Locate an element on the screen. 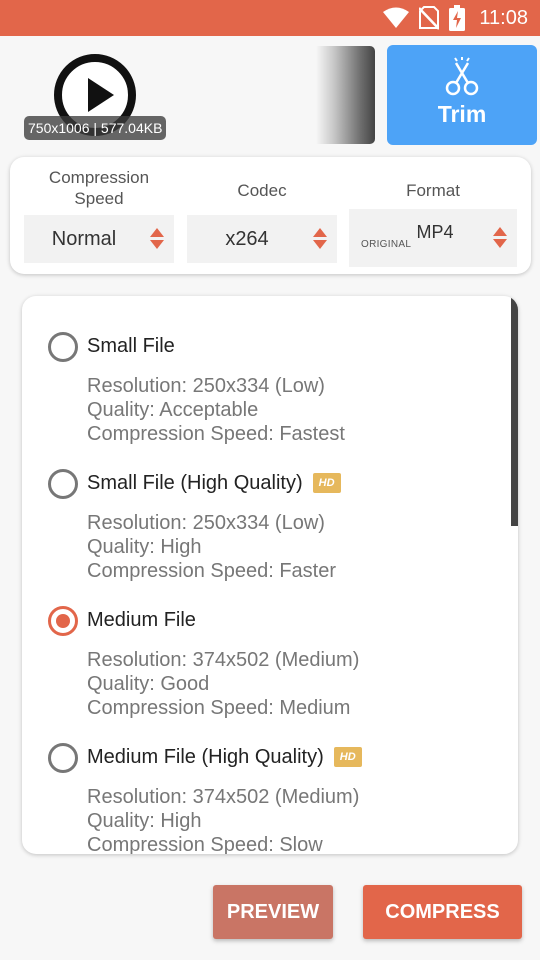  compression-speed-select: Normal is located at coordinates (99, 239).